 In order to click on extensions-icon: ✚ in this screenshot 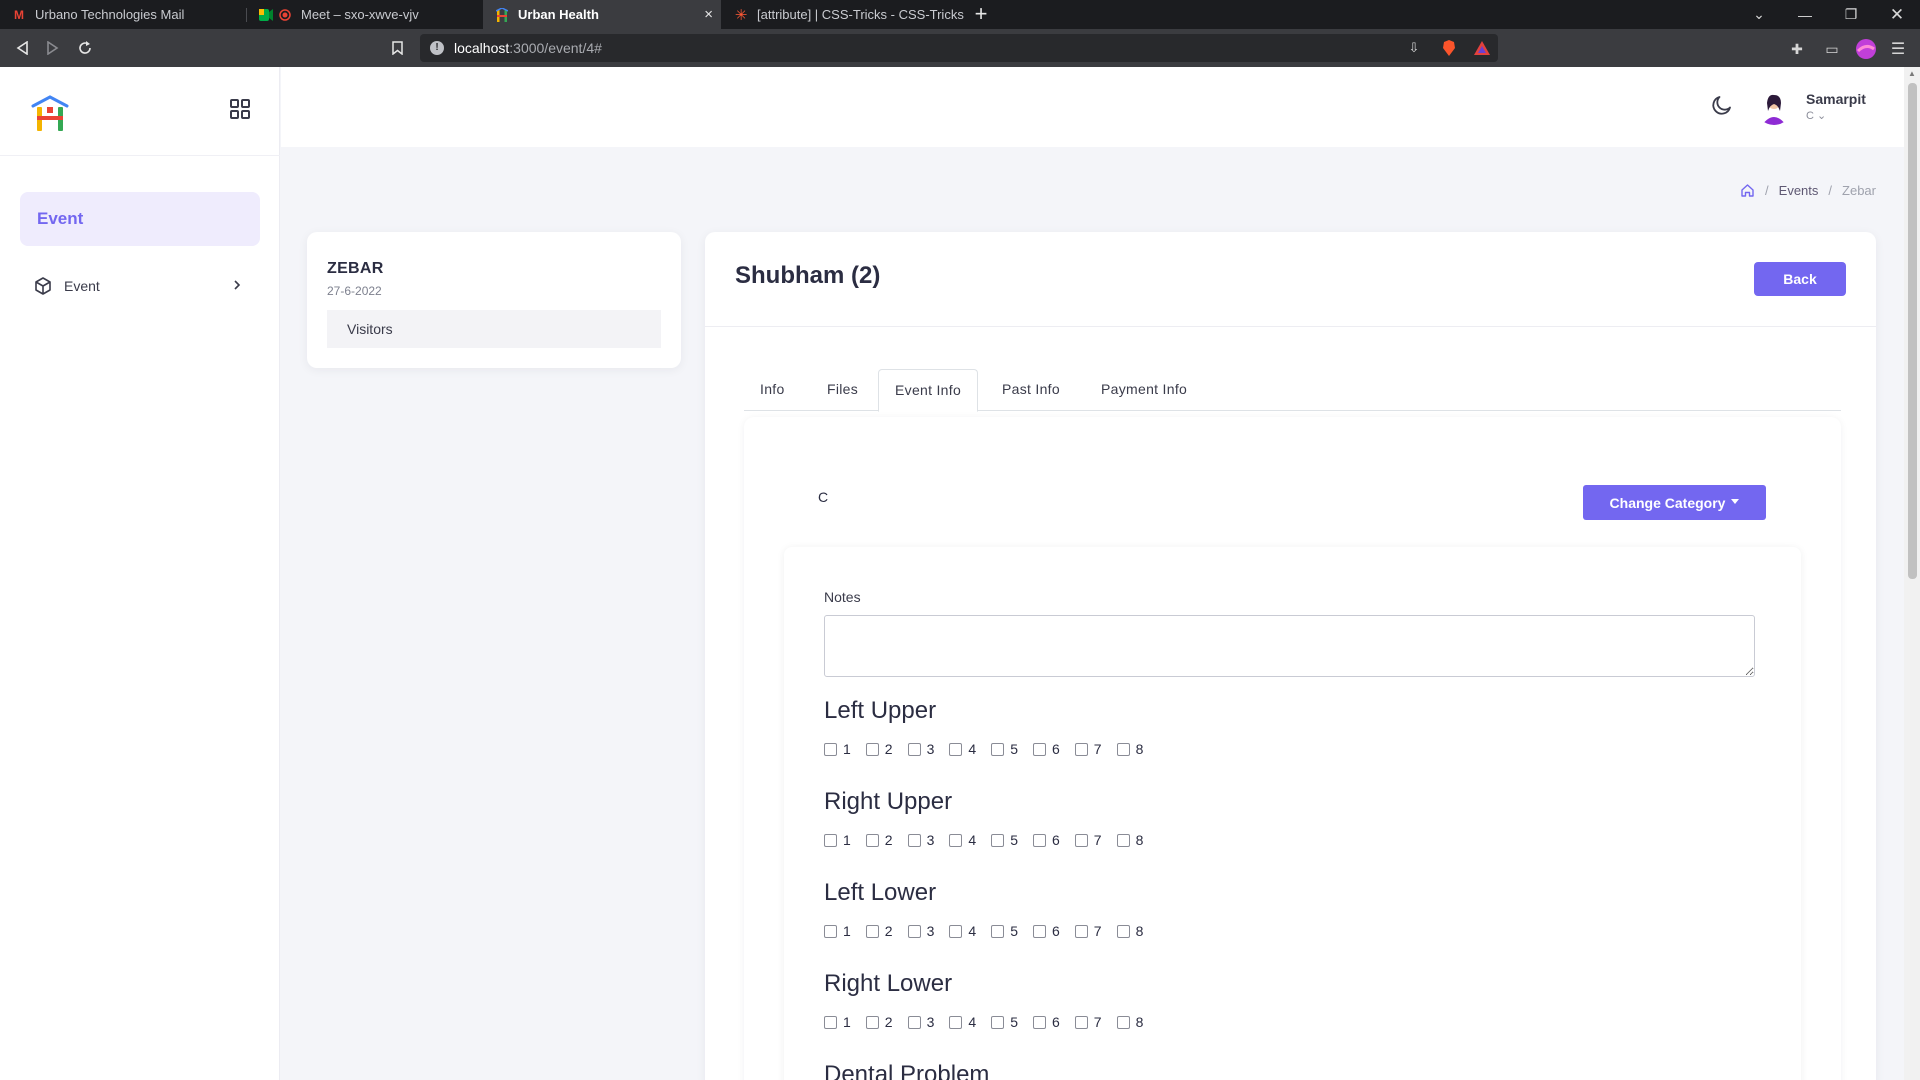, I will do `click(1797, 49)`.